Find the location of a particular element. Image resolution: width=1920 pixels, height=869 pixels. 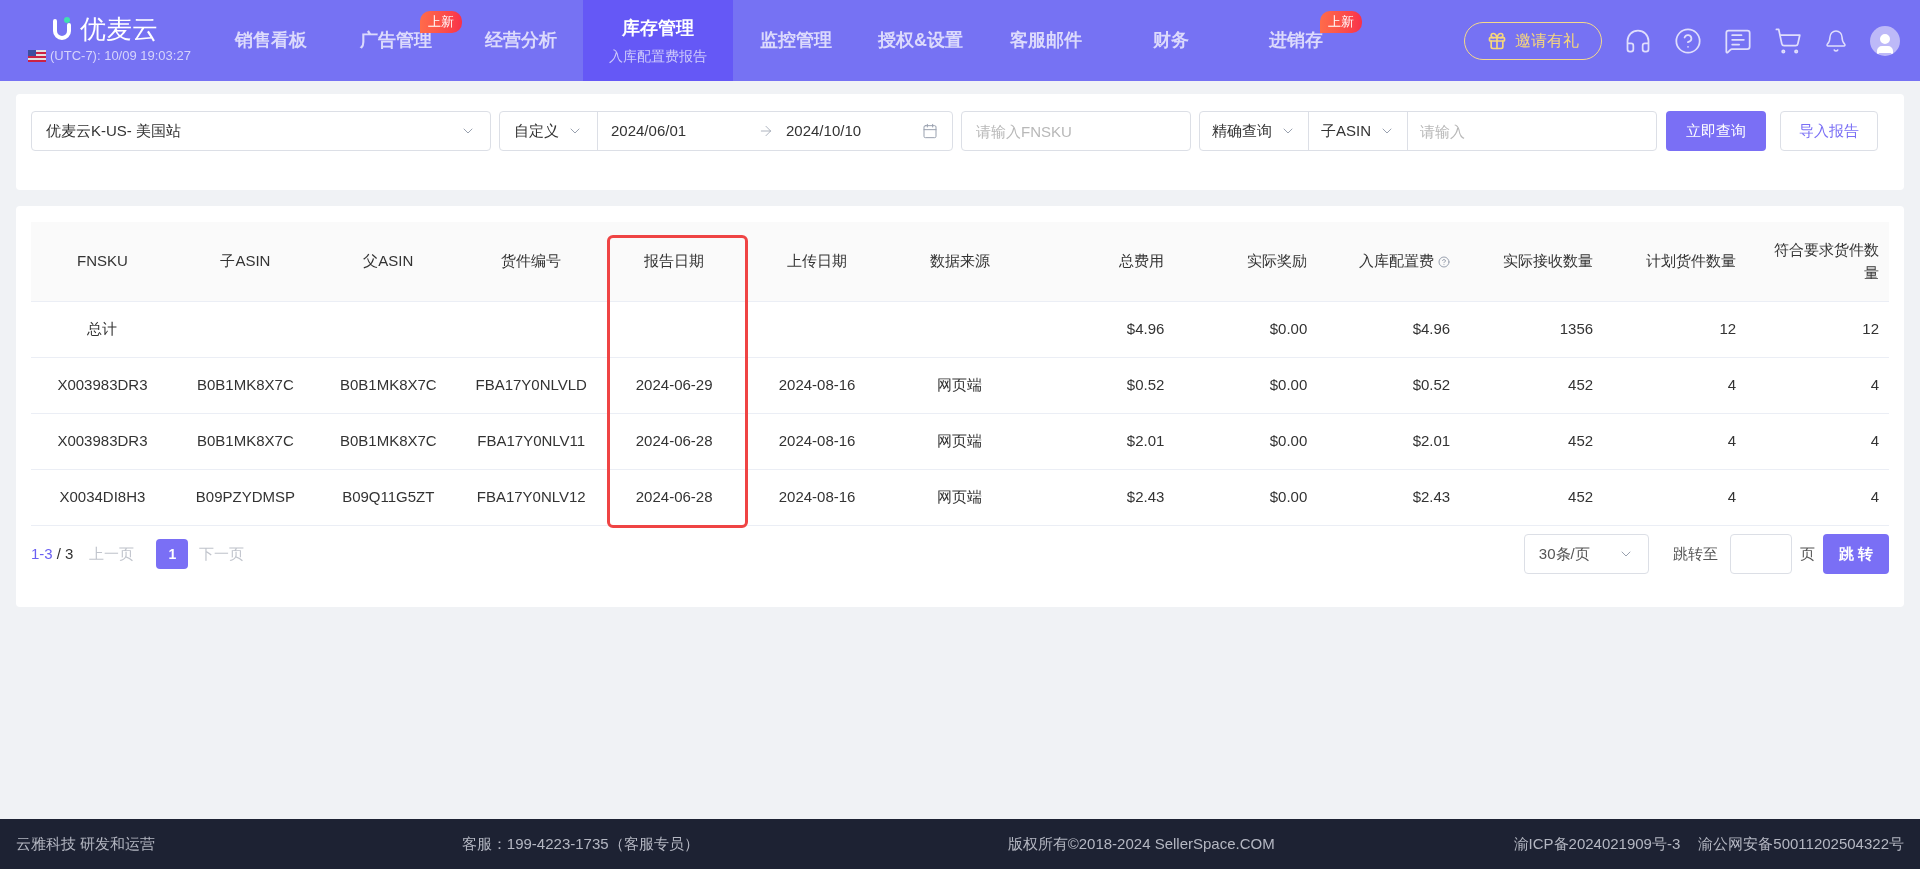

search-button: 立即查询 is located at coordinates (1716, 131).